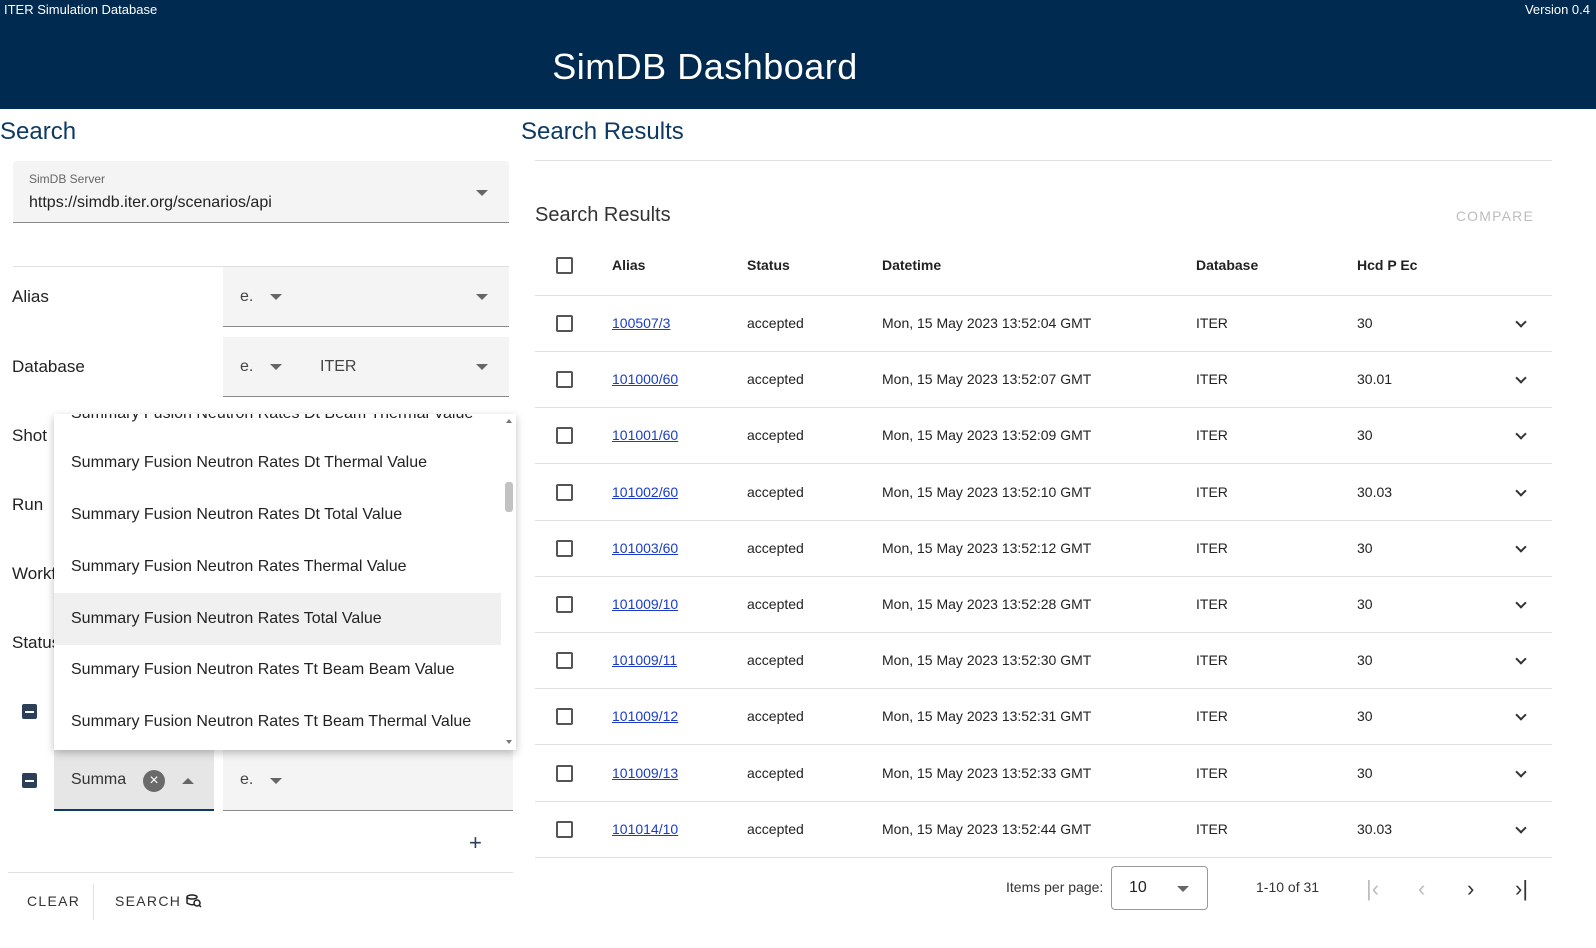 The width and height of the screenshot is (1596, 948). I want to click on scroll-thumb, so click(509, 497).